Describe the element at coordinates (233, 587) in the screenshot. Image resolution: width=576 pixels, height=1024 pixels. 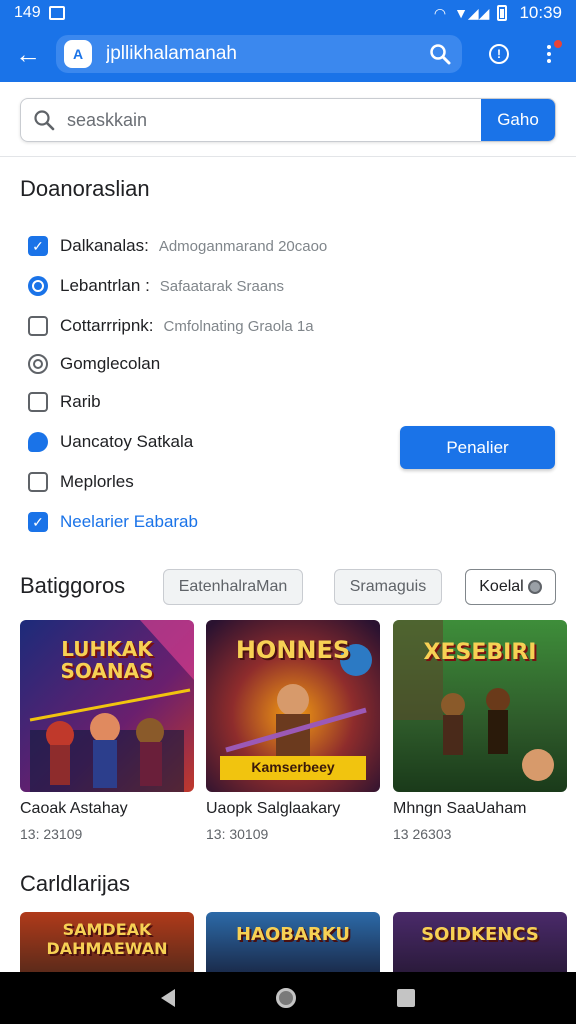
I see `filter-chip: EatenhalraMan` at that location.